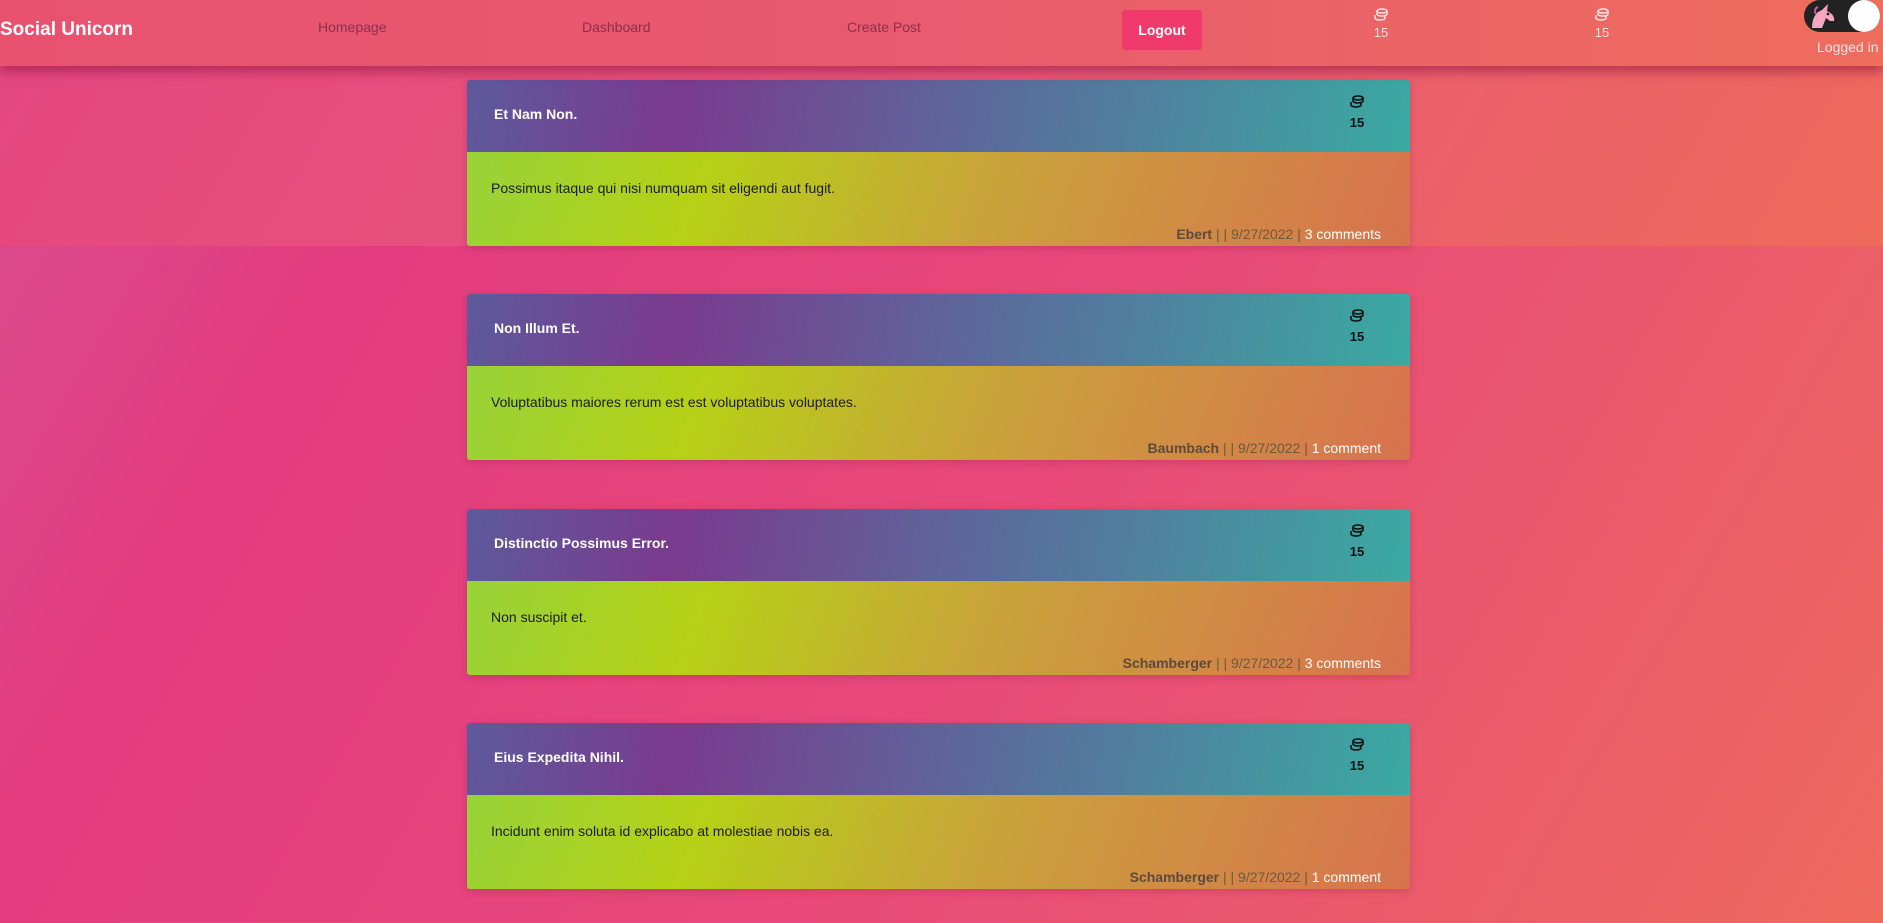 The height and width of the screenshot is (923, 1883). What do you see at coordinates (539, 617) in the screenshot?
I see `post-text: Non suscipit et.` at bounding box center [539, 617].